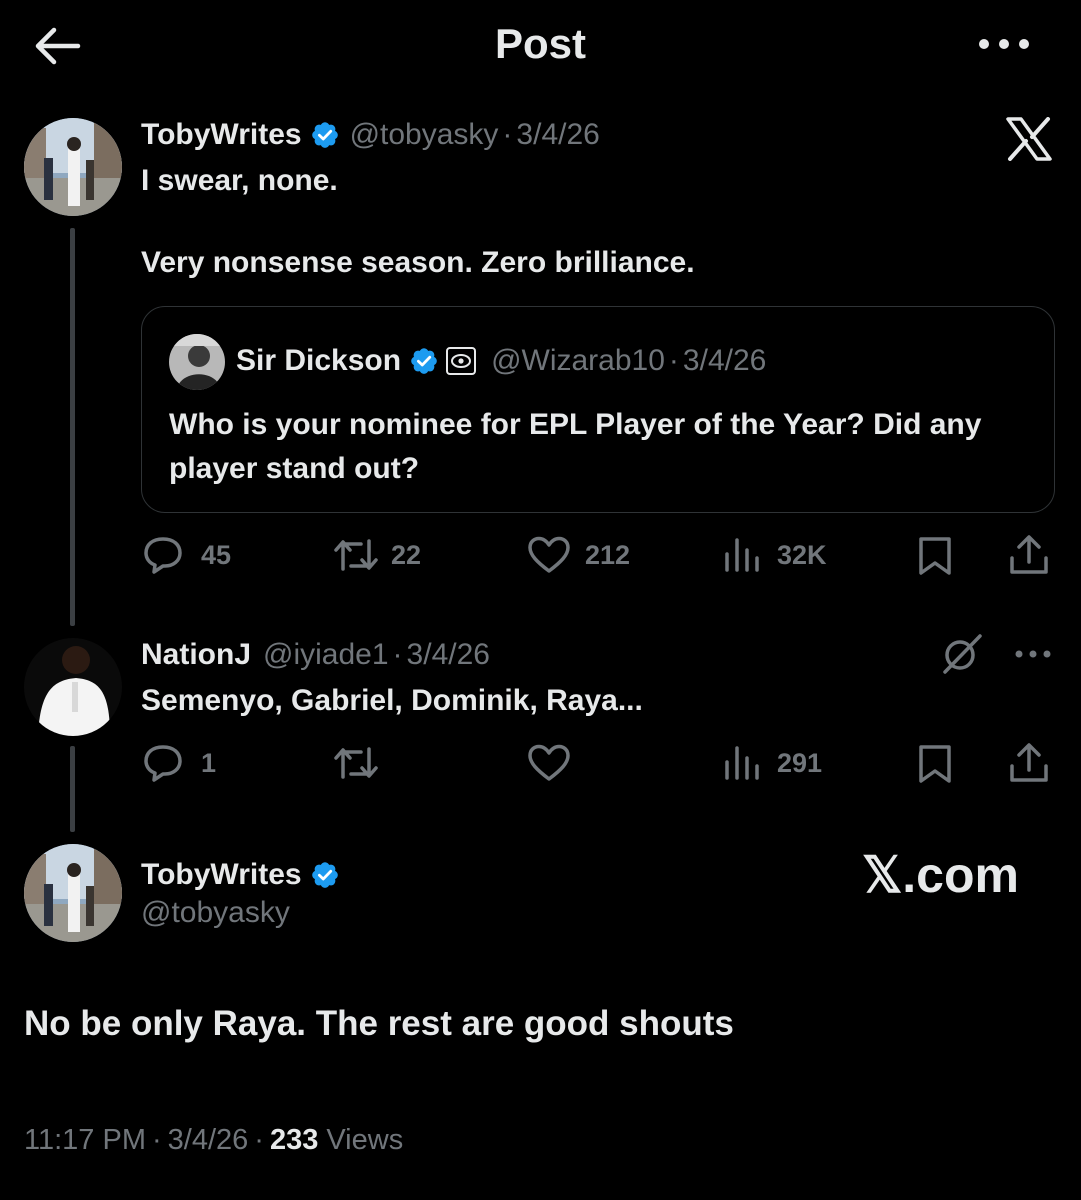  I want to click on repost-button: 22, so click(377, 555).